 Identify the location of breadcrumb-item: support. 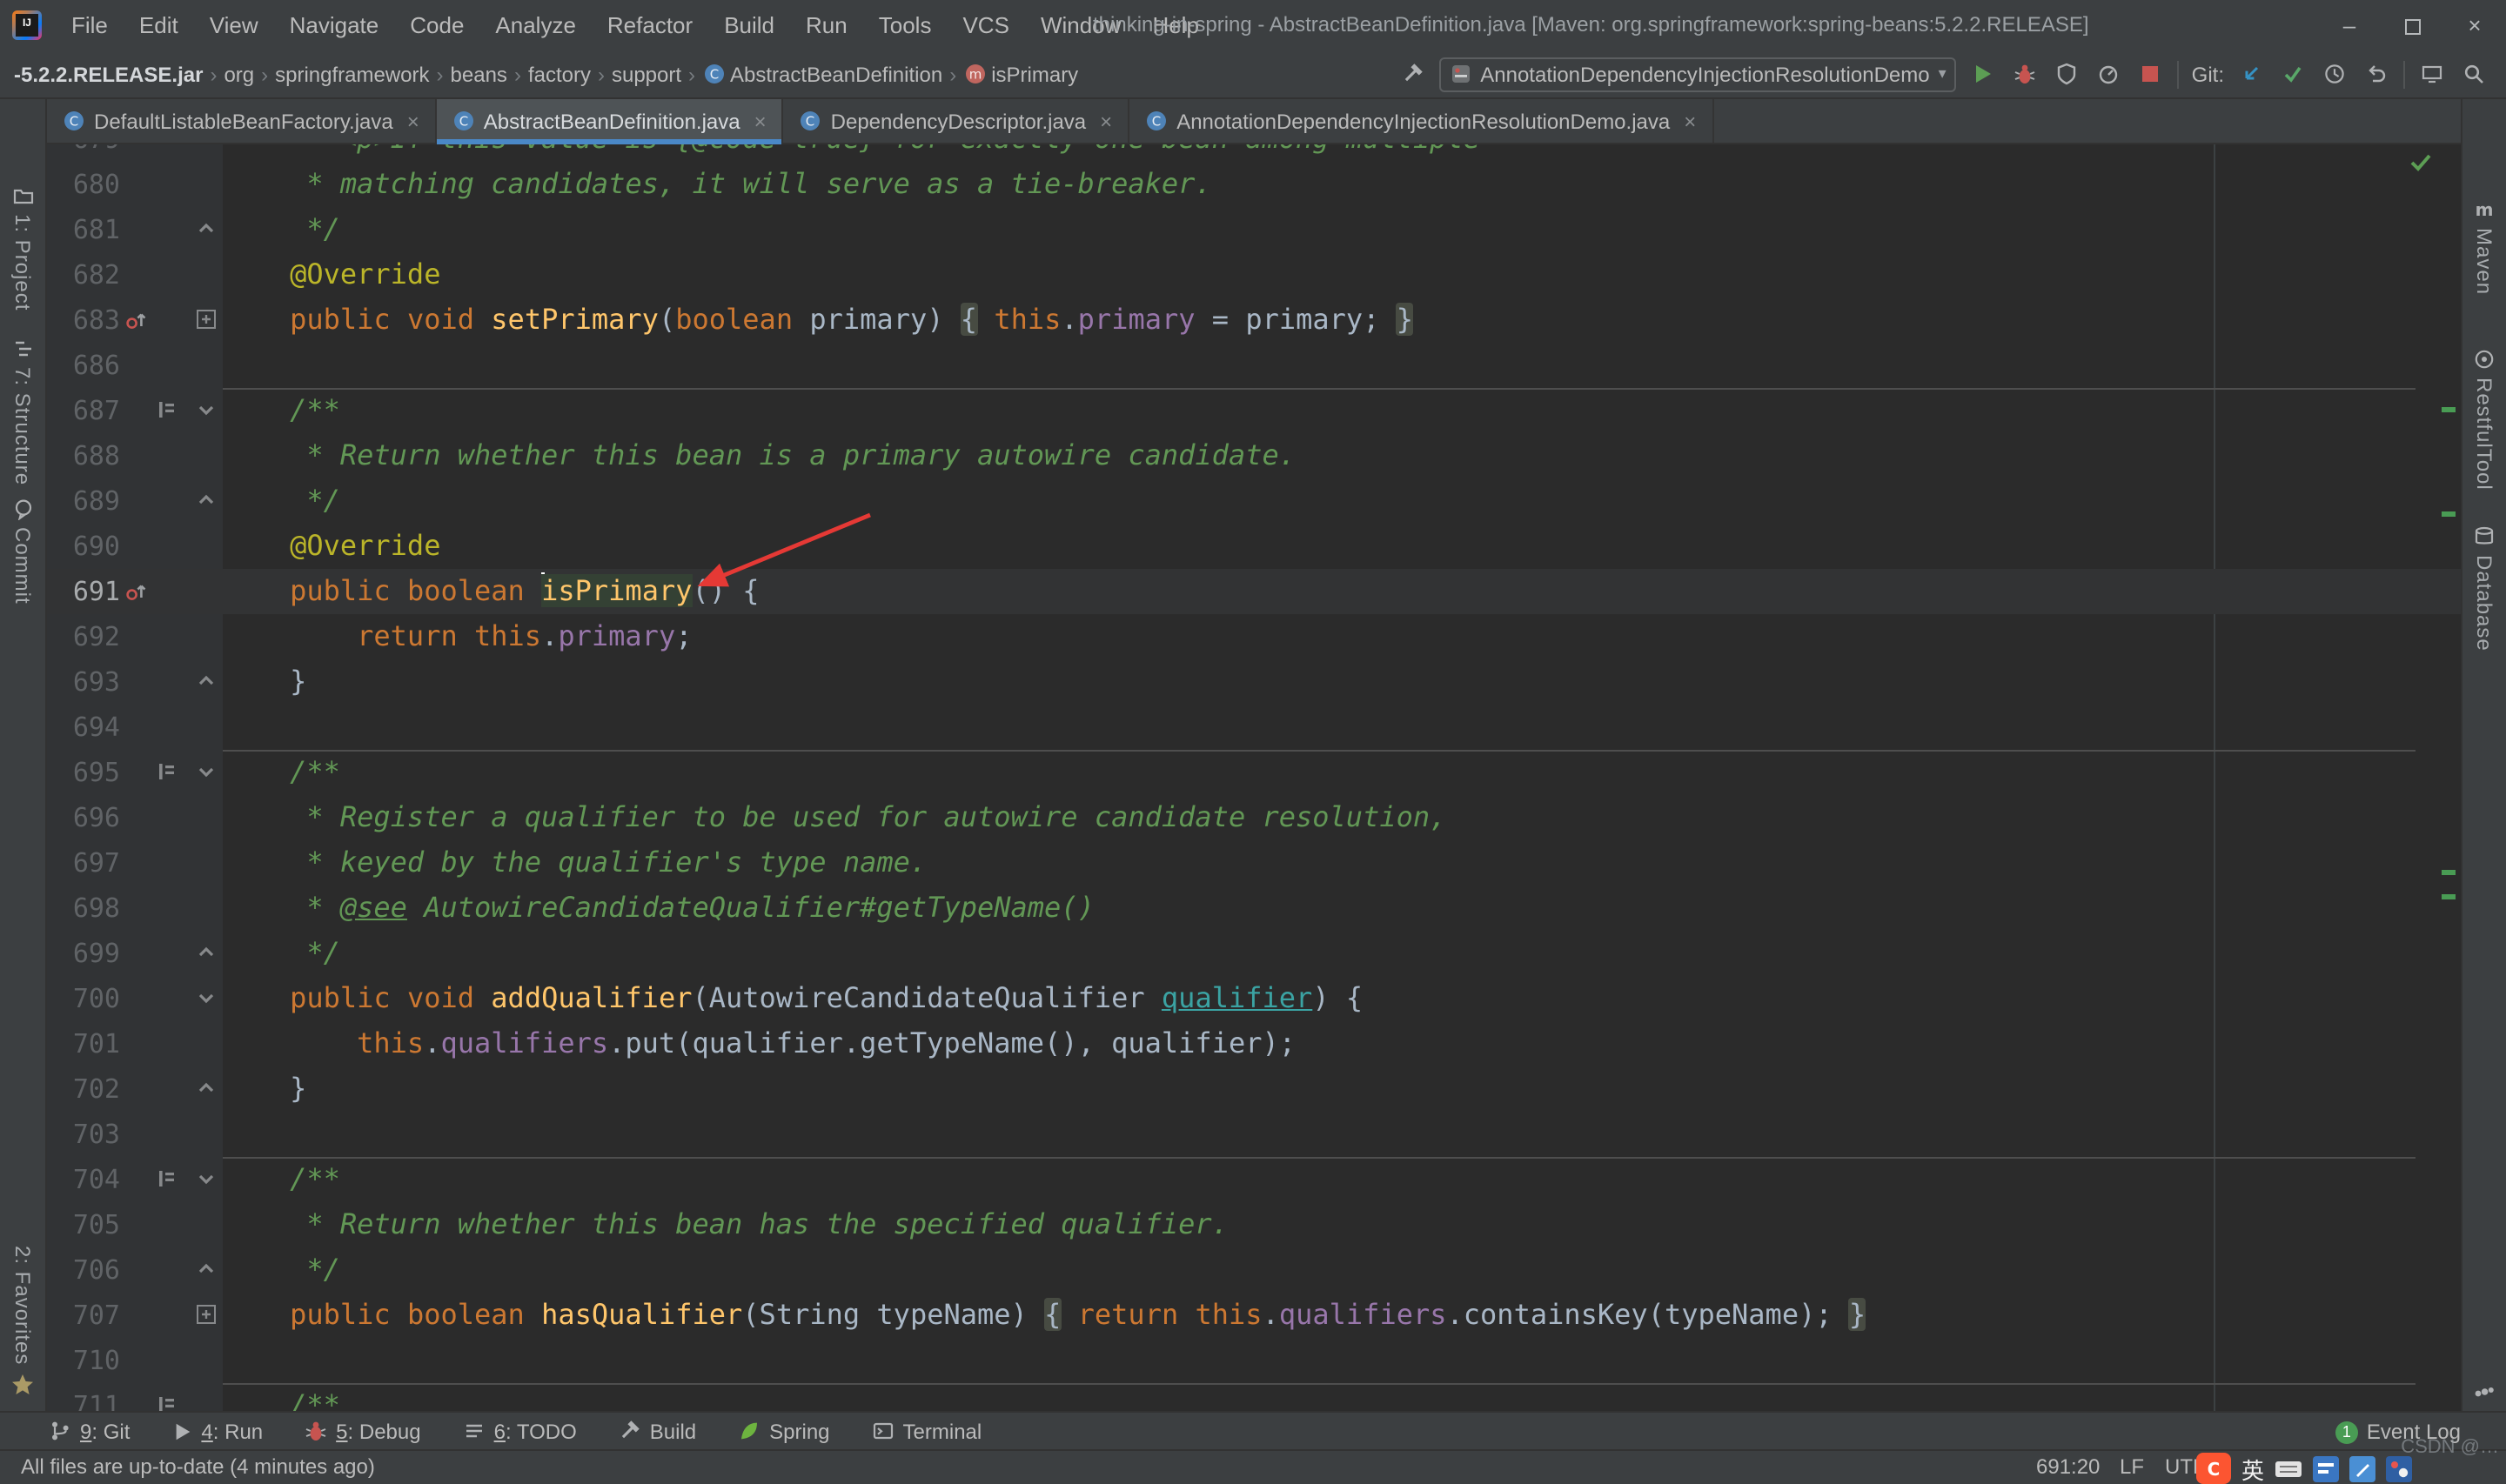
(646, 74).